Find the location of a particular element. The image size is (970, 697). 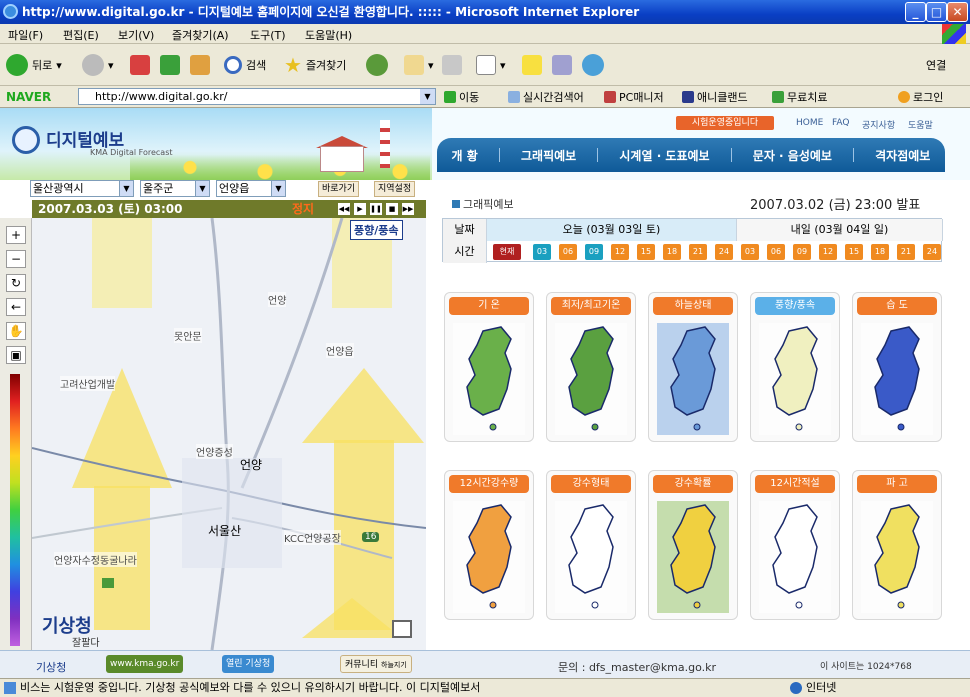

color-legend-bar is located at coordinates (15, 510).